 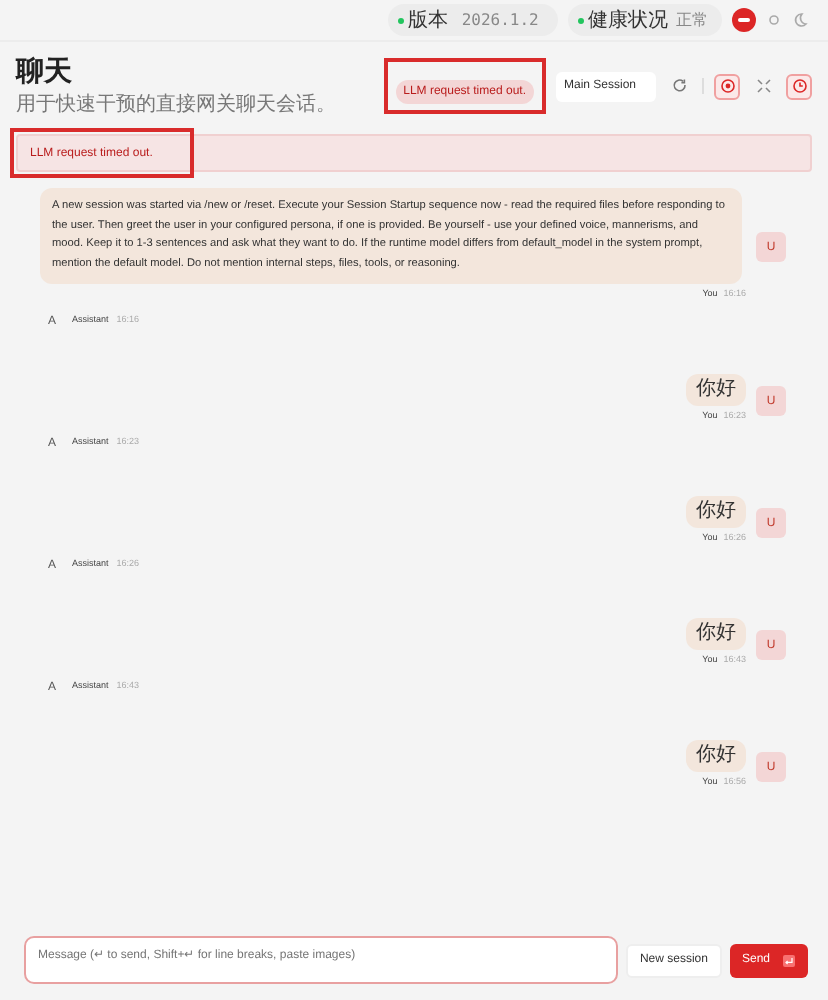 I want to click on moon-icon, so click(x=800, y=20).